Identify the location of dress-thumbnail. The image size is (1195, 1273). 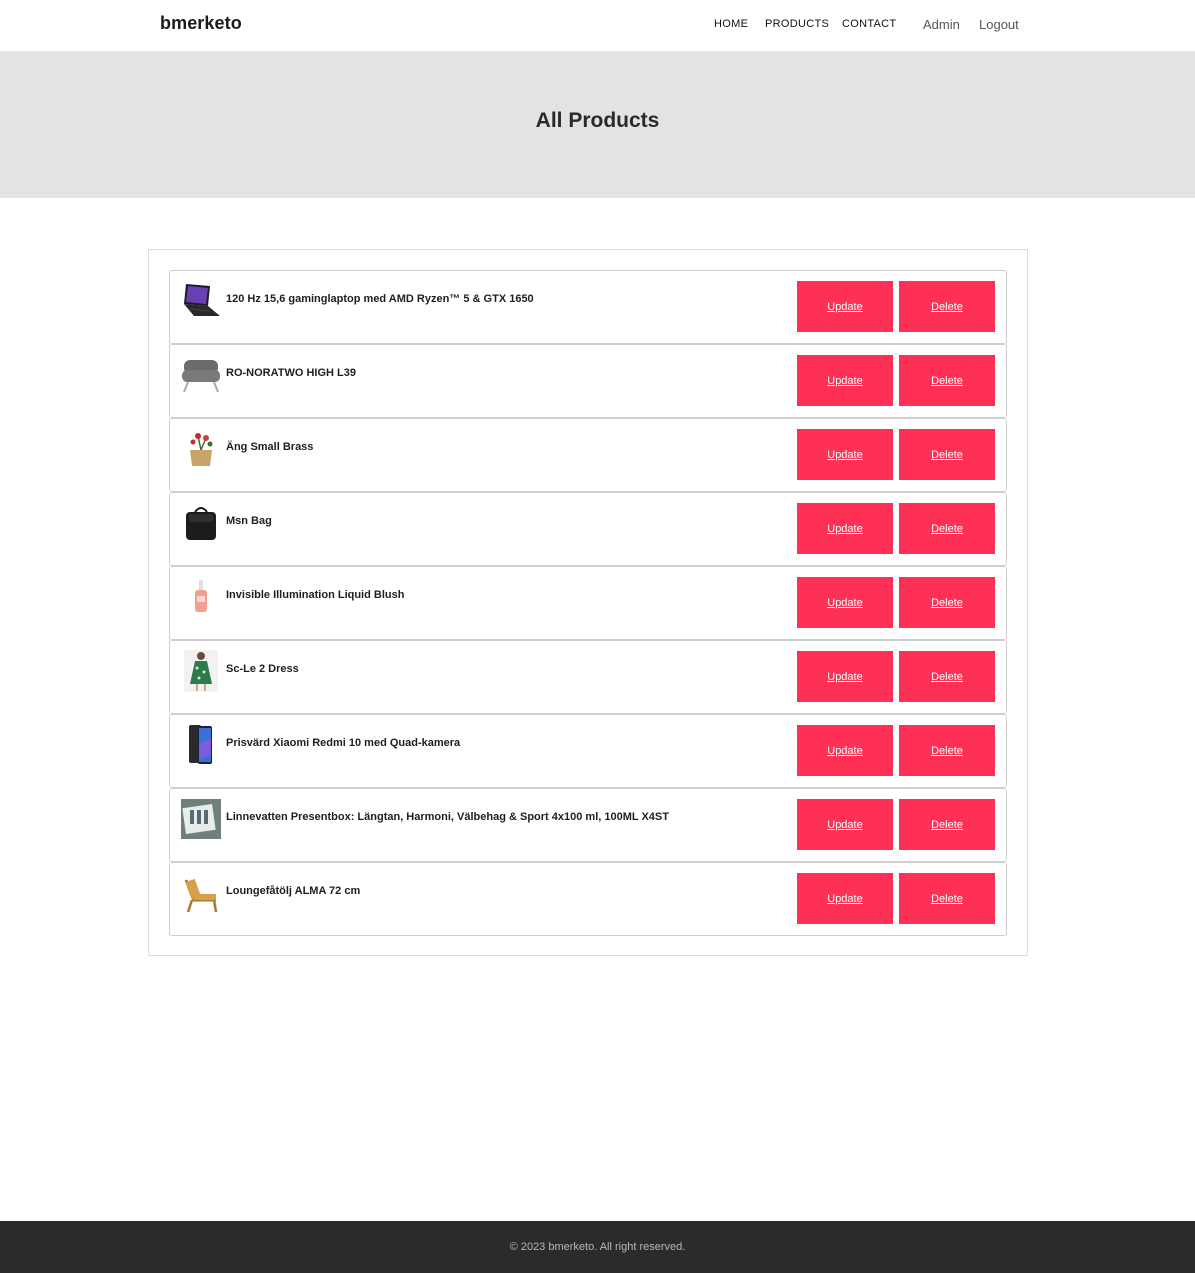
(201, 671).